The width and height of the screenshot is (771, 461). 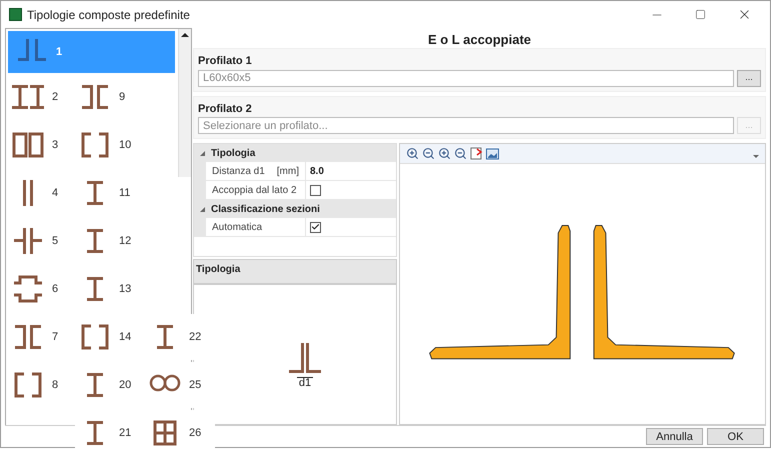 What do you see at coordinates (305, 364) in the screenshot?
I see `preview-drawing: d1` at bounding box center [305, 364].